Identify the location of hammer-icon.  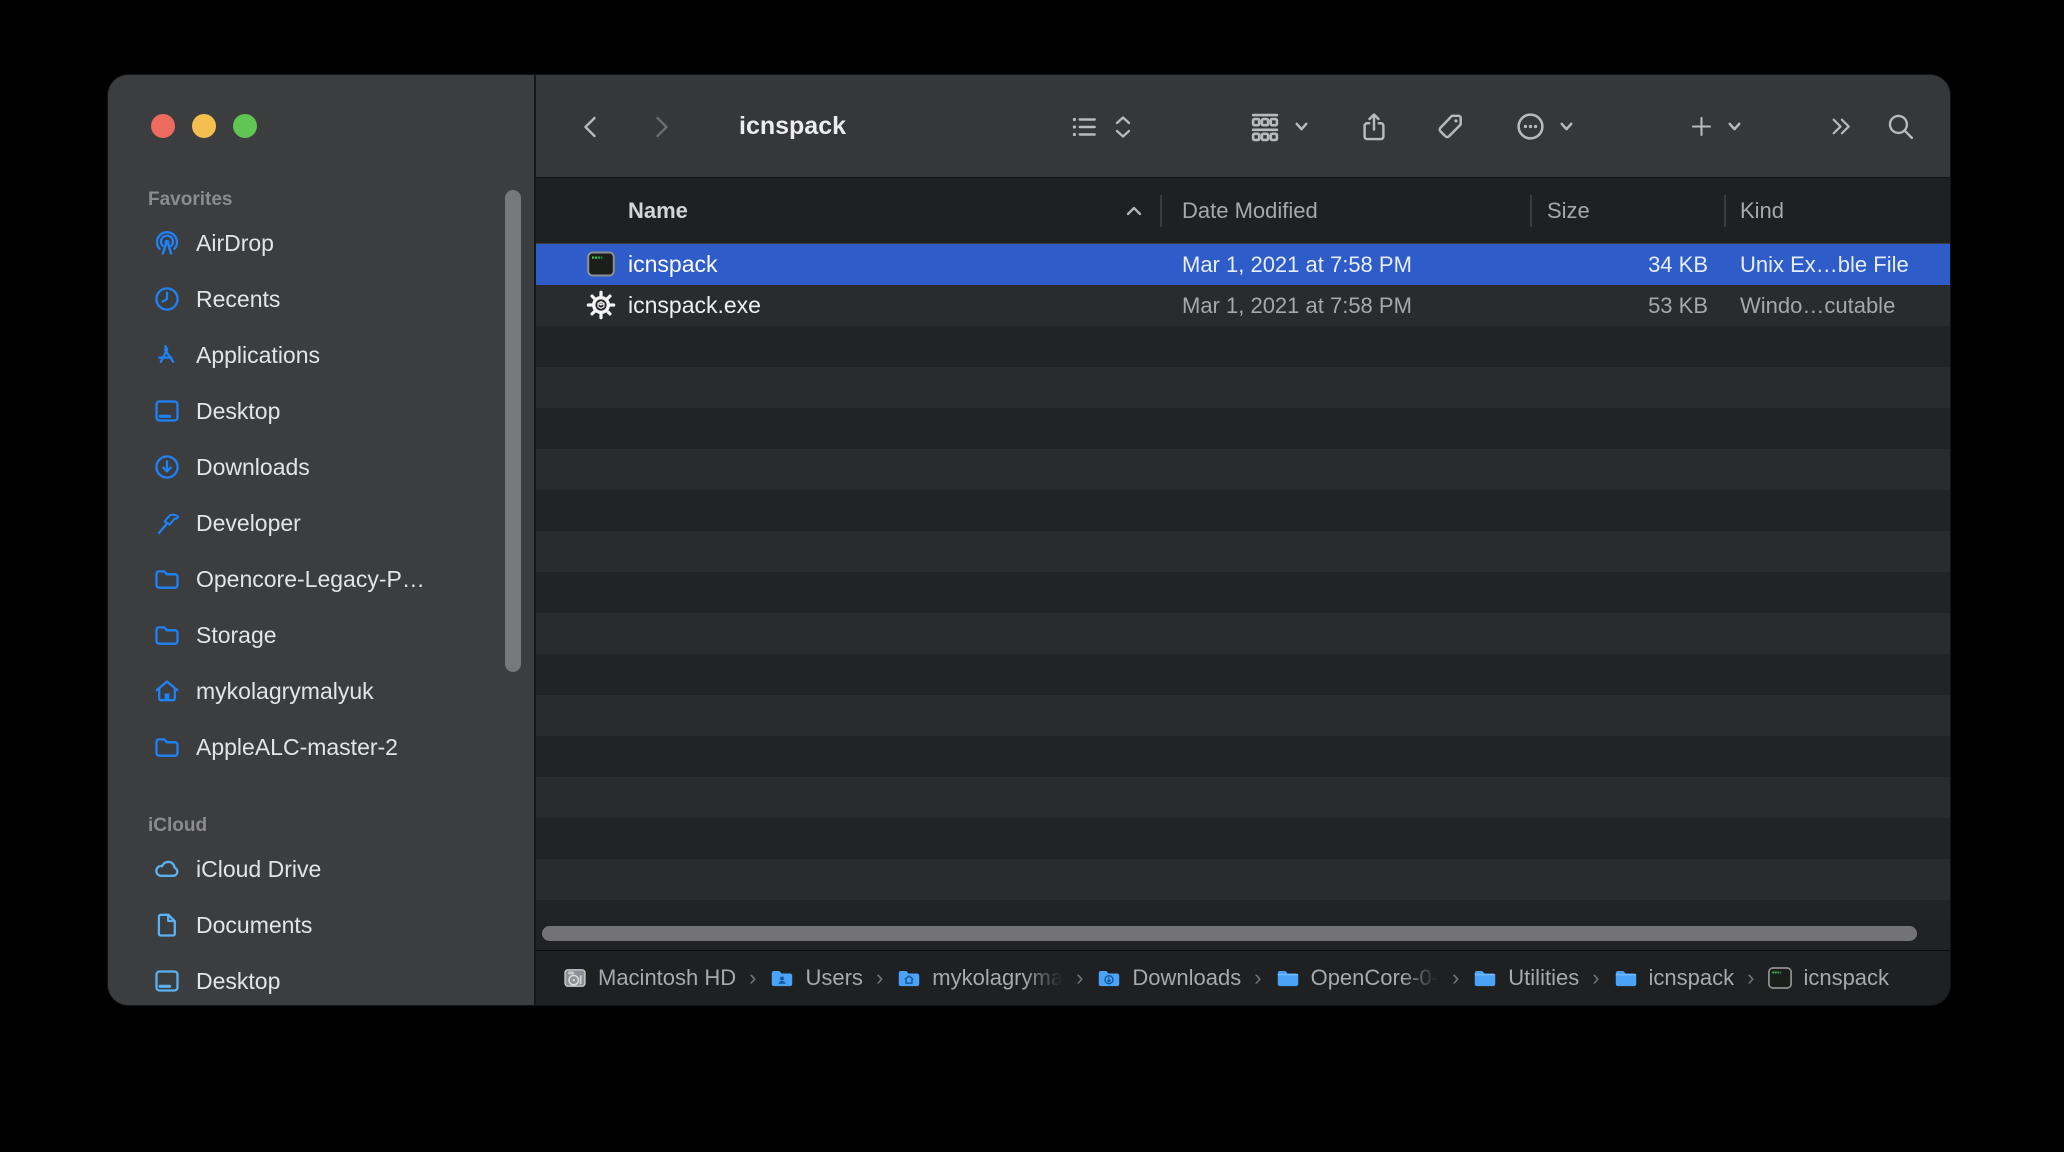
(167, 523).